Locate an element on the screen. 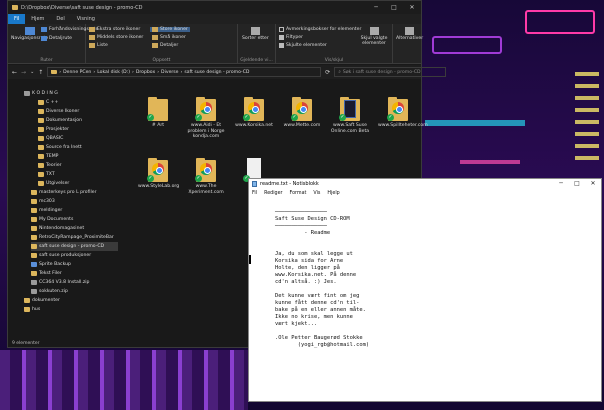  breadcrumb-diverse: Diverse is located at coordinates (169, 72).